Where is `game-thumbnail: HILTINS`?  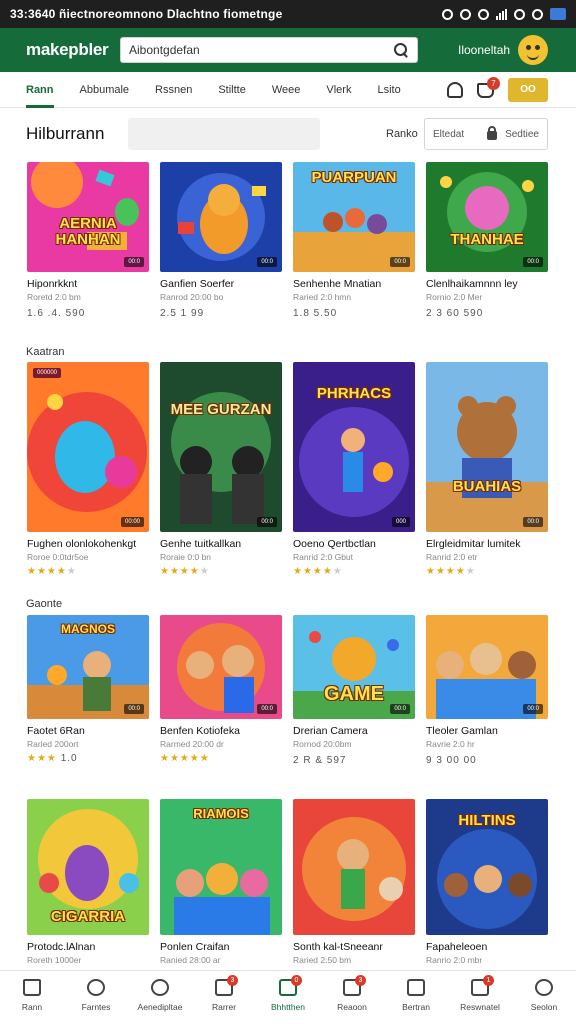
game-thumbnail: HILTINS is located at coordinates (487, 867).